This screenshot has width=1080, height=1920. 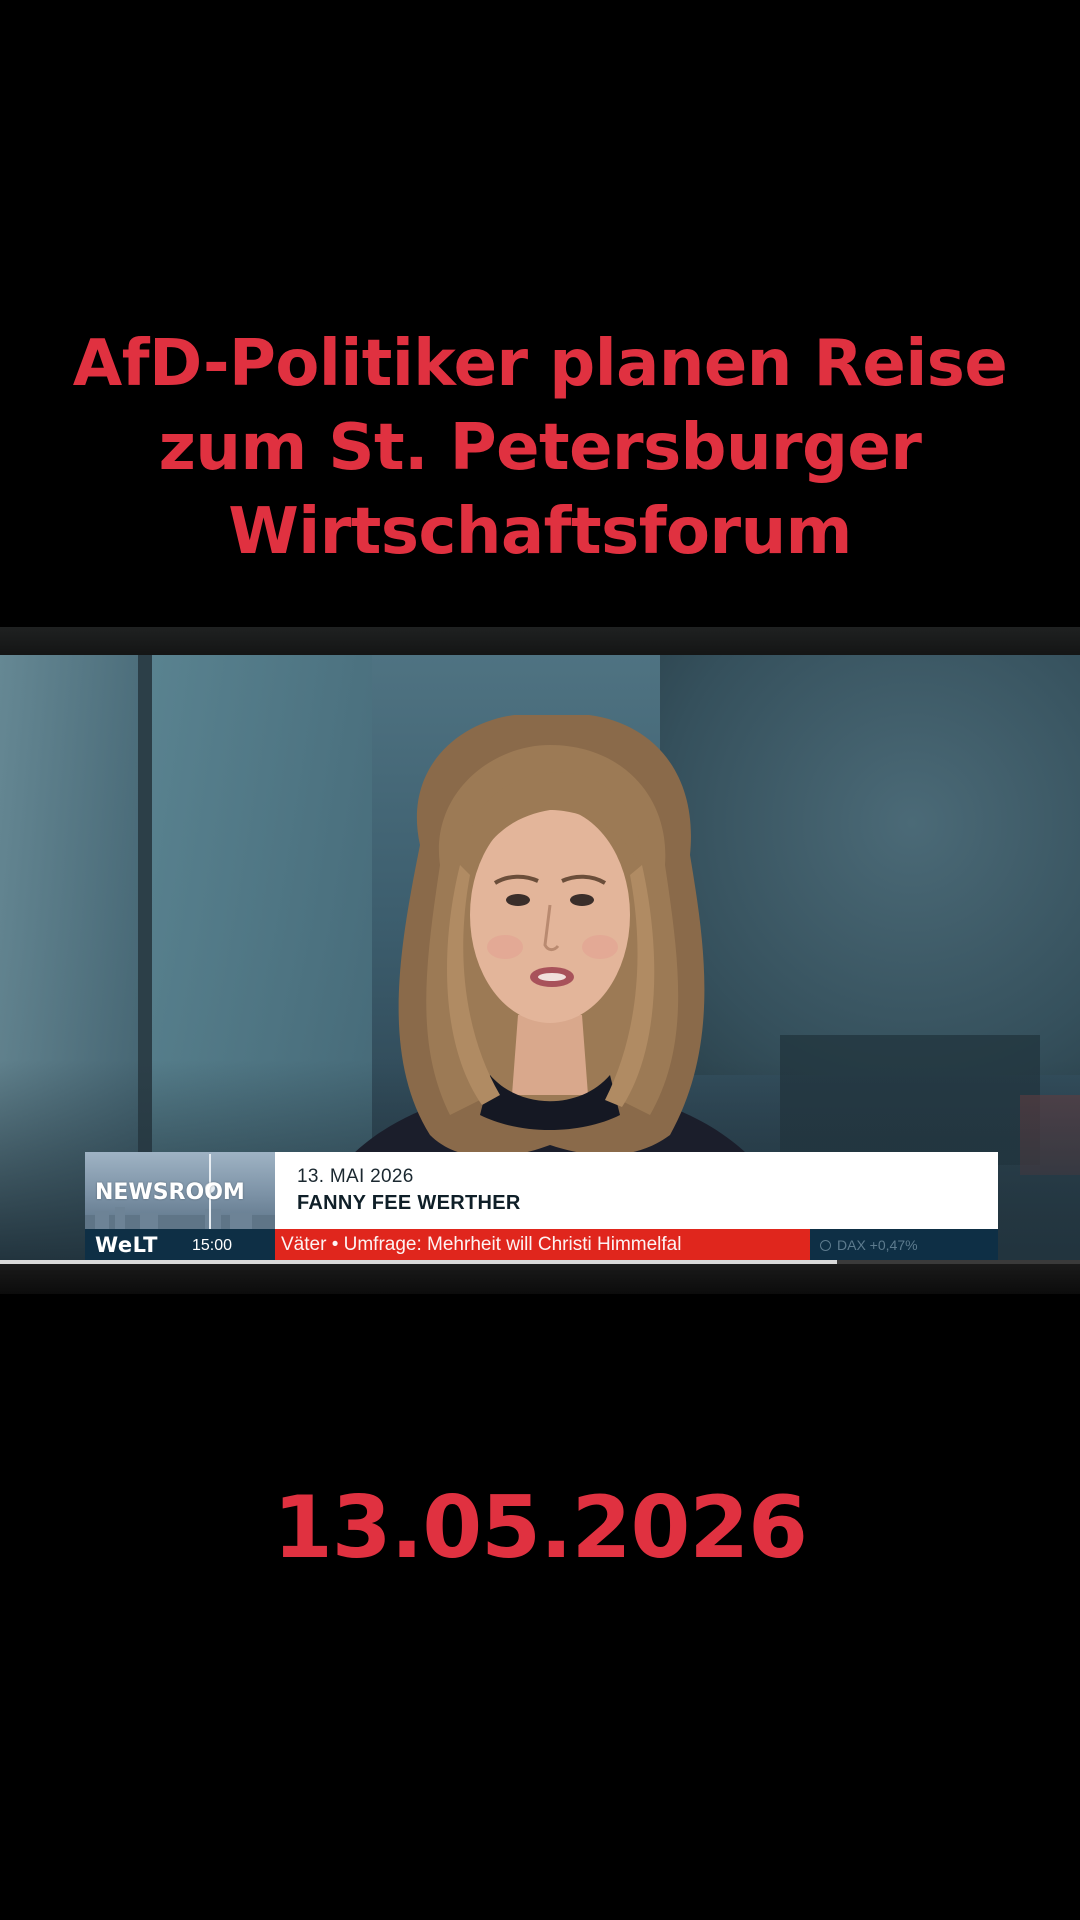 I want to click on presenter-info-panel: 13. MAI 2026 FANNY FEE WERTHER, so click(x=636, y=1190).